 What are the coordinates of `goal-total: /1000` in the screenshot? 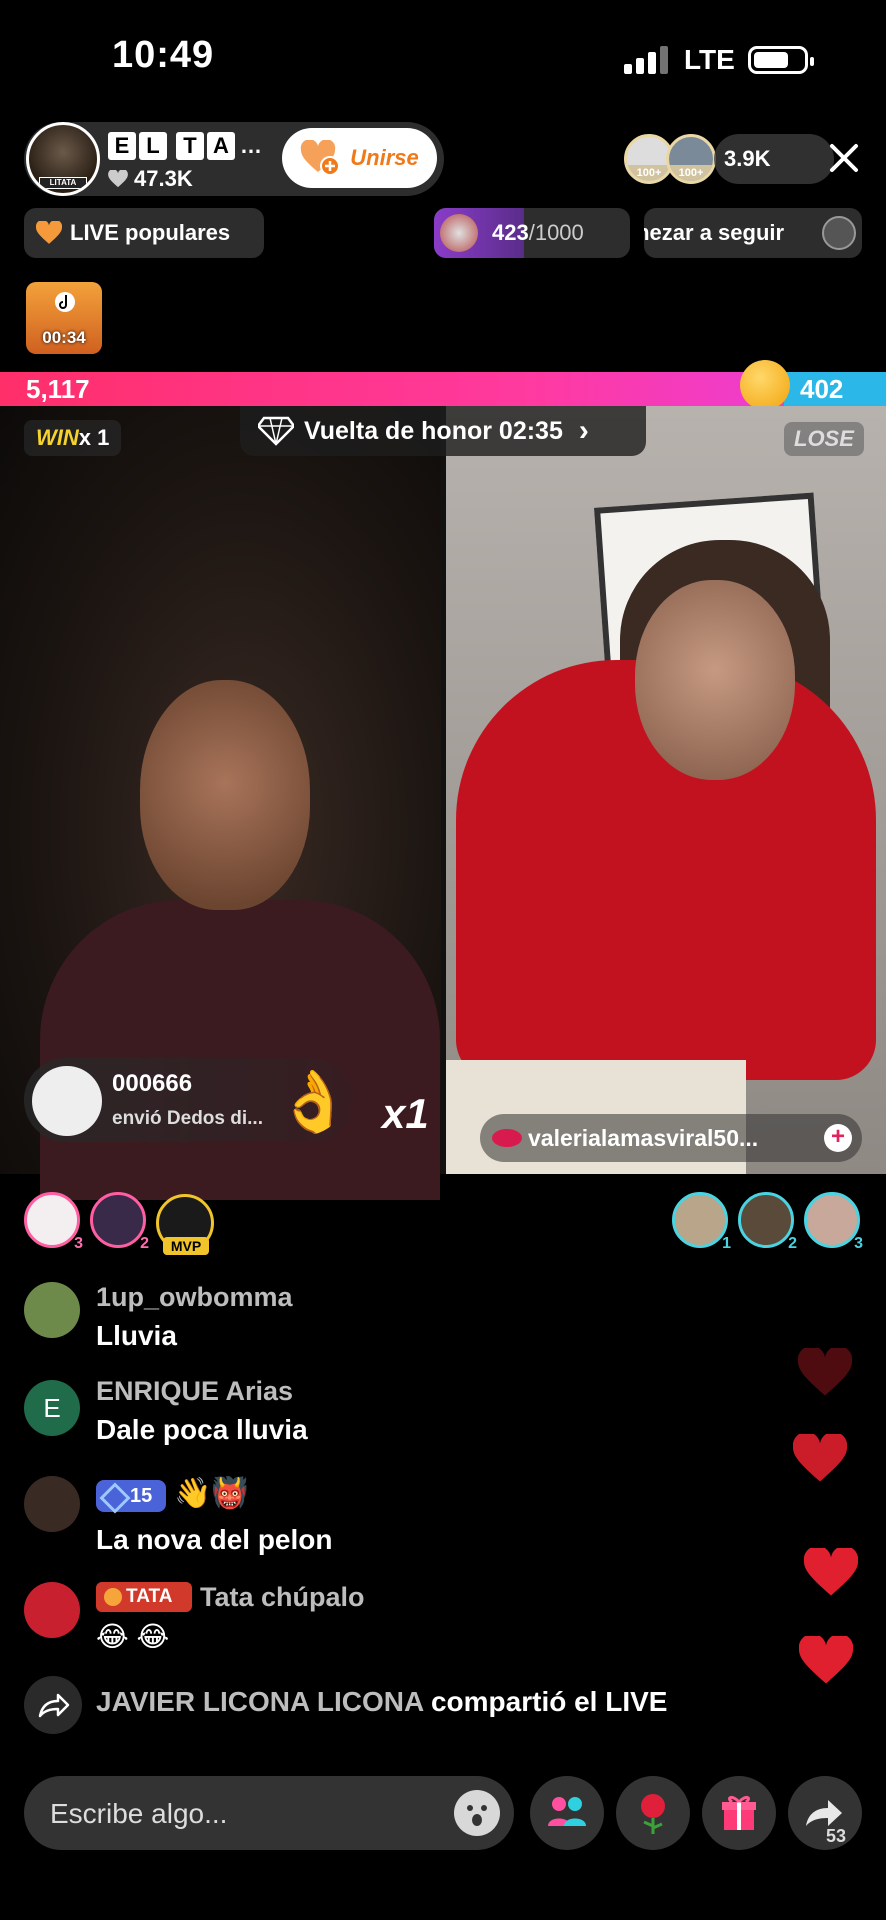 It's located at (556, 232).